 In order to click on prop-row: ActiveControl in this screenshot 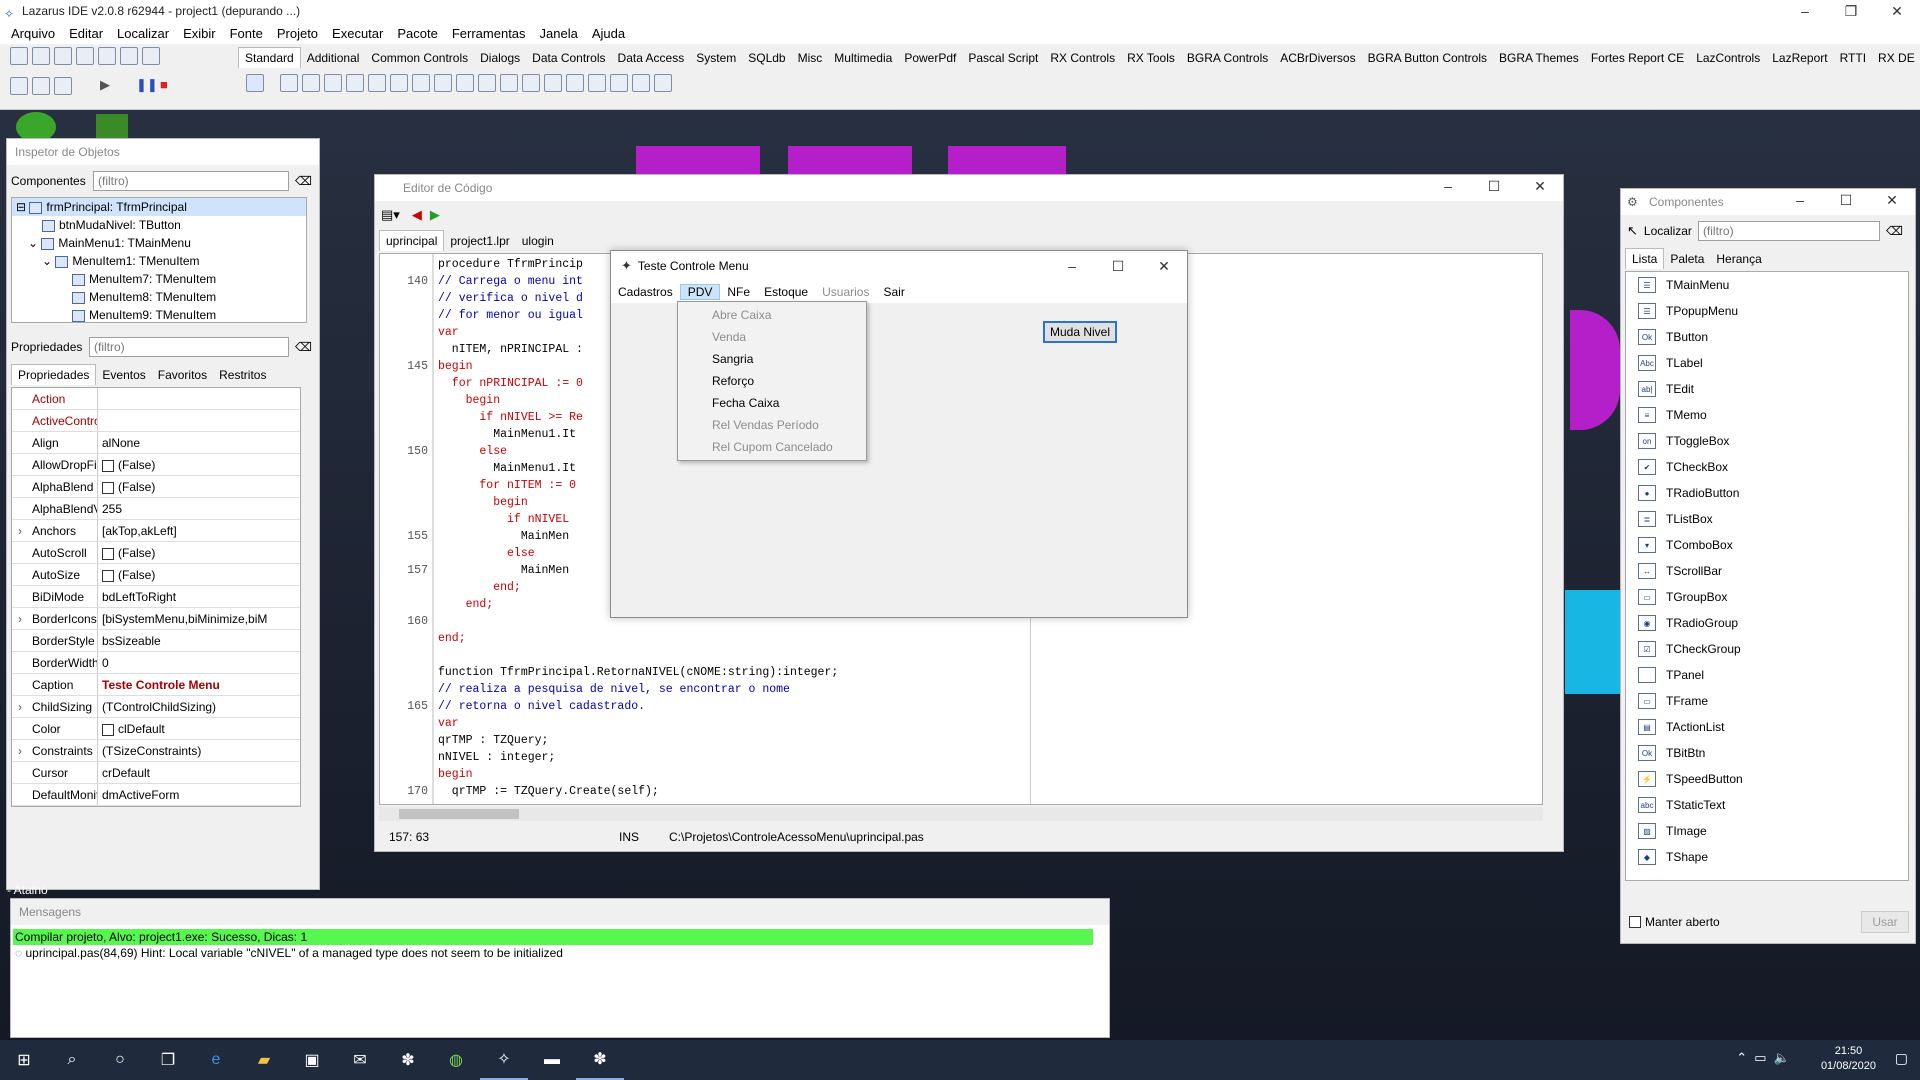, I will do `click(156, 421)`.